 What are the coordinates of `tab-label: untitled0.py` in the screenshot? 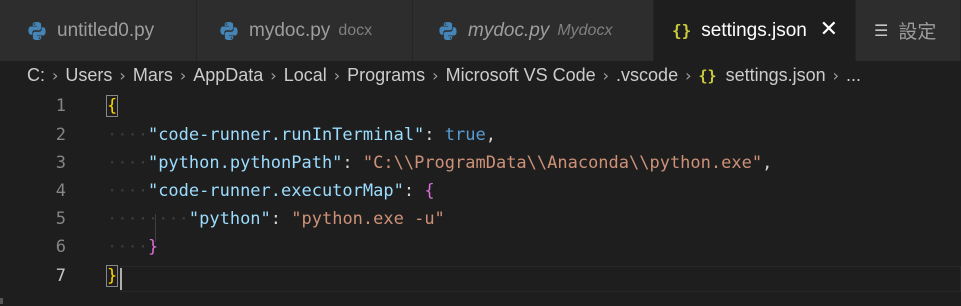 It's located at (106, 30).